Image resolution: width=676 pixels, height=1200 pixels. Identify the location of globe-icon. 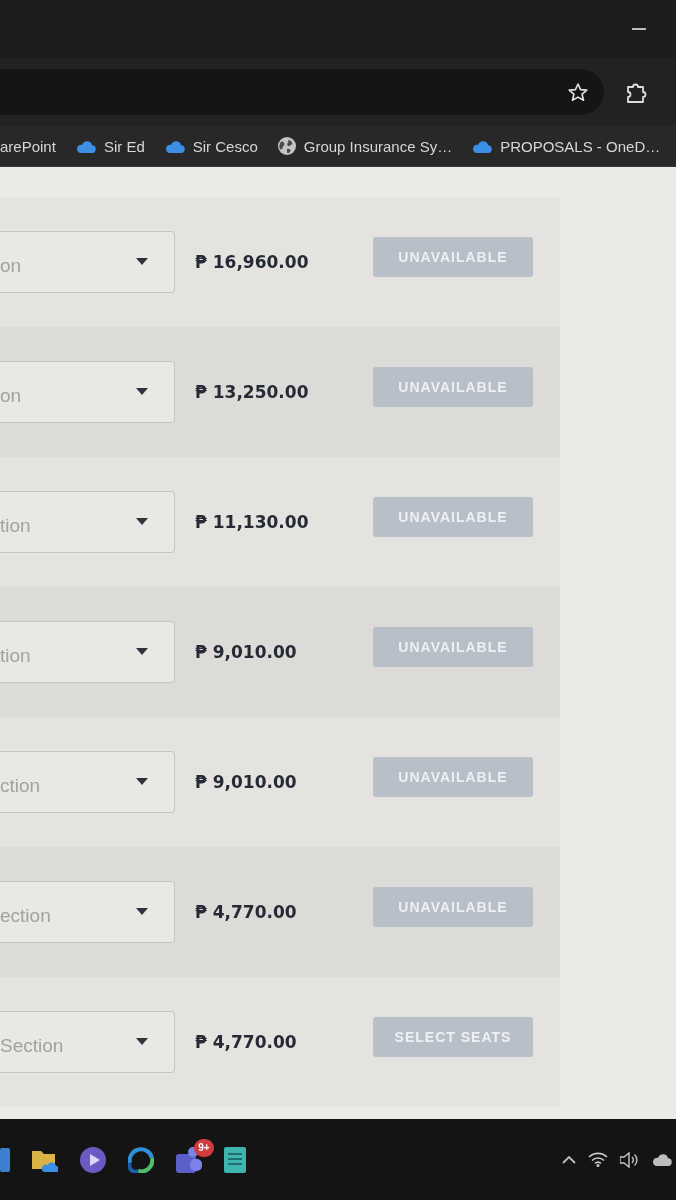
(286, 146).